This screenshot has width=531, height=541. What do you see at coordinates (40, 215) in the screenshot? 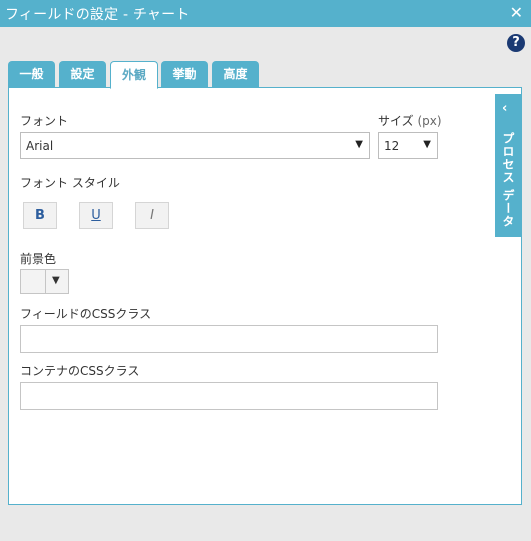
I see `bold-button: B` at bounding box center [40, 215].